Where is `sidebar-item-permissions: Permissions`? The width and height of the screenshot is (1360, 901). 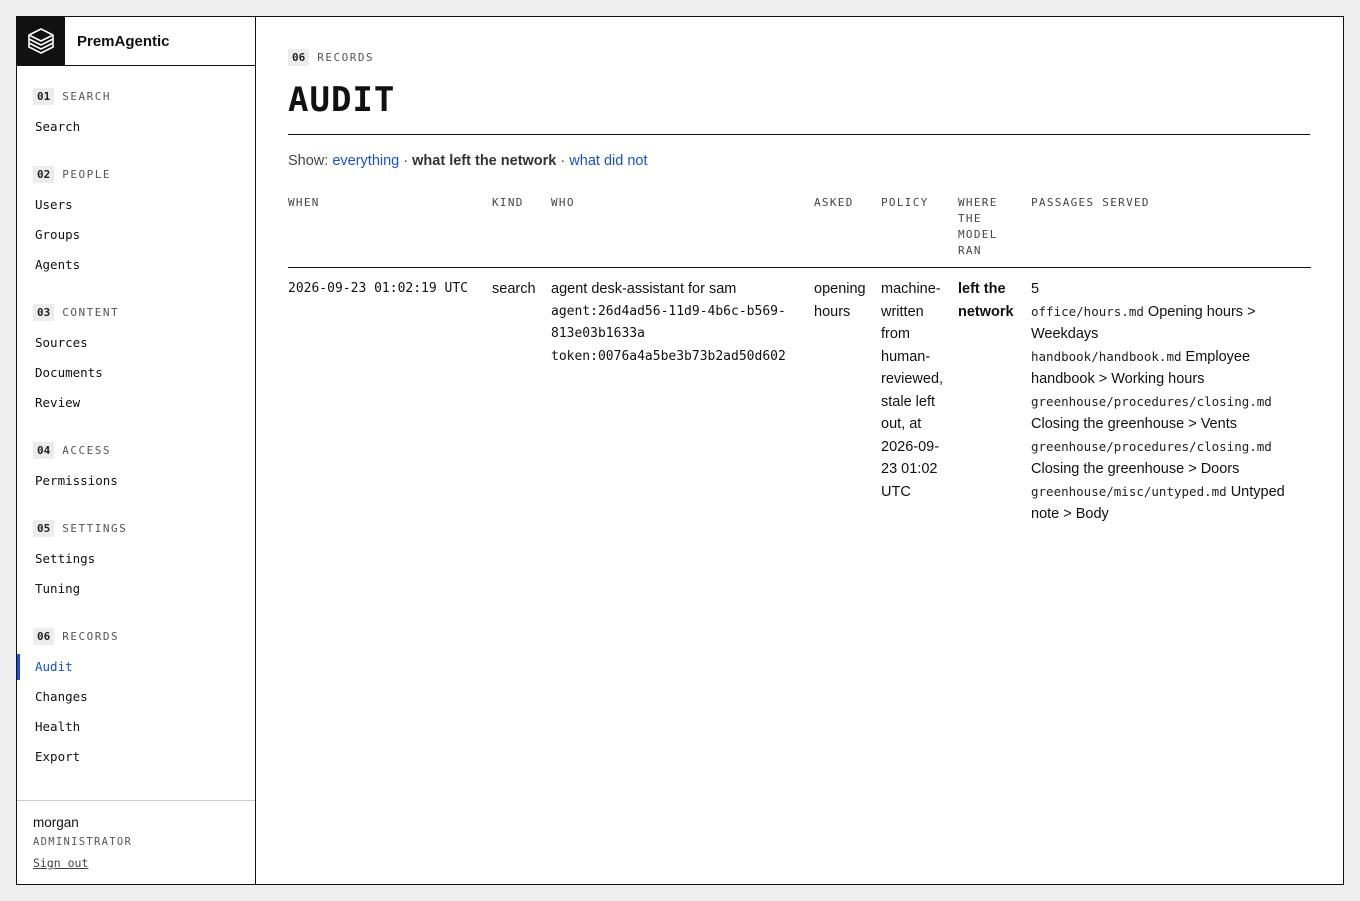 sidebar-item-permissions: Permissions is located at coordinates (136, 485).